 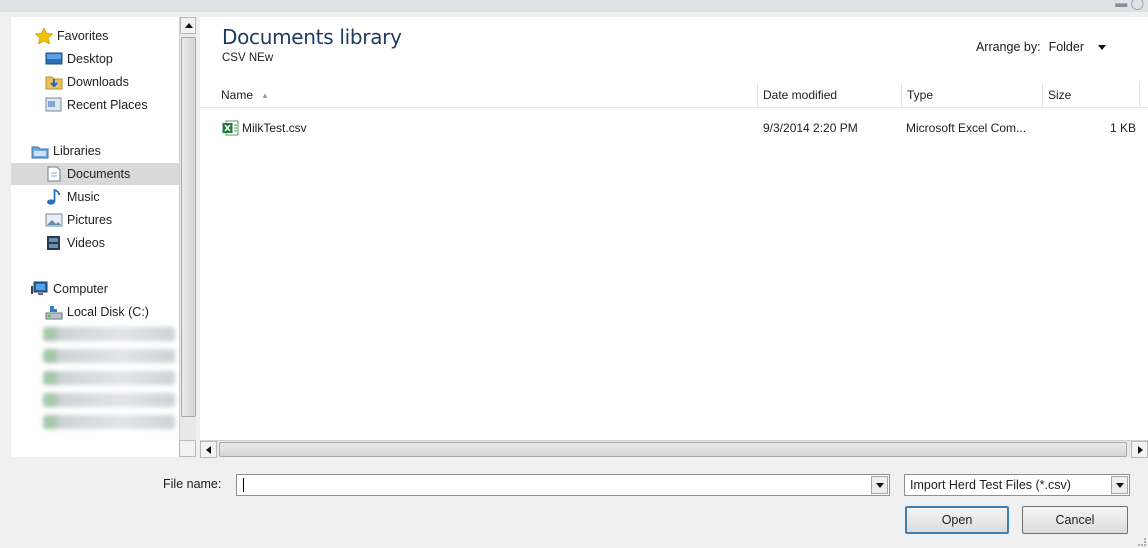 I want to click on file-name-cell: MilkTest.csv, so click(x=264, y=128).